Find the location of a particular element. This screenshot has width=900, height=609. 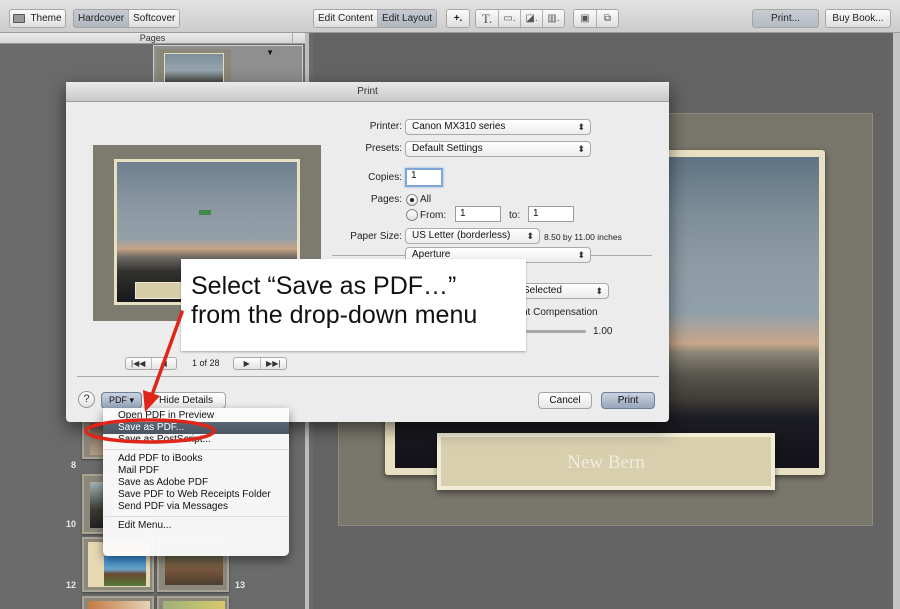

hardcover-tab: Hardcover is located at coordinates (101, 18).